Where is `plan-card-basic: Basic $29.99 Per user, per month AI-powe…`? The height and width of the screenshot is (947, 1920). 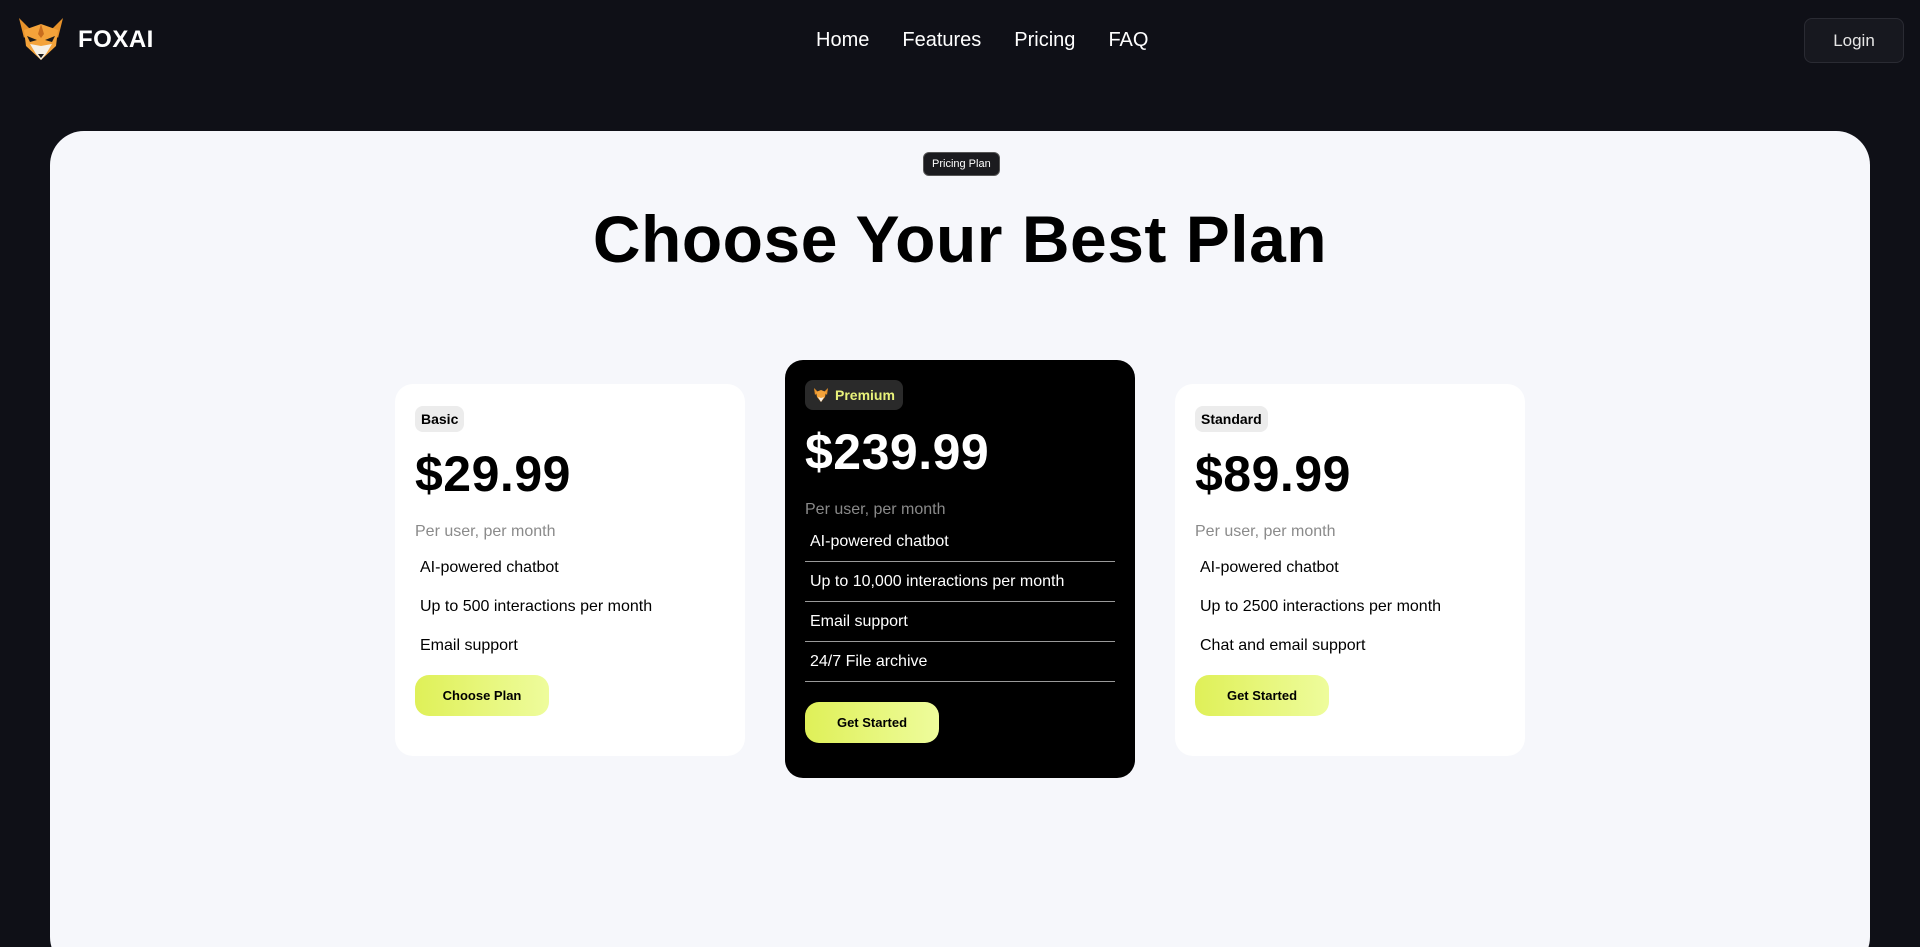 plan-card-basic: Basic $29.99 Per user, per month AI-powe… is located at coordinates (570, 570).